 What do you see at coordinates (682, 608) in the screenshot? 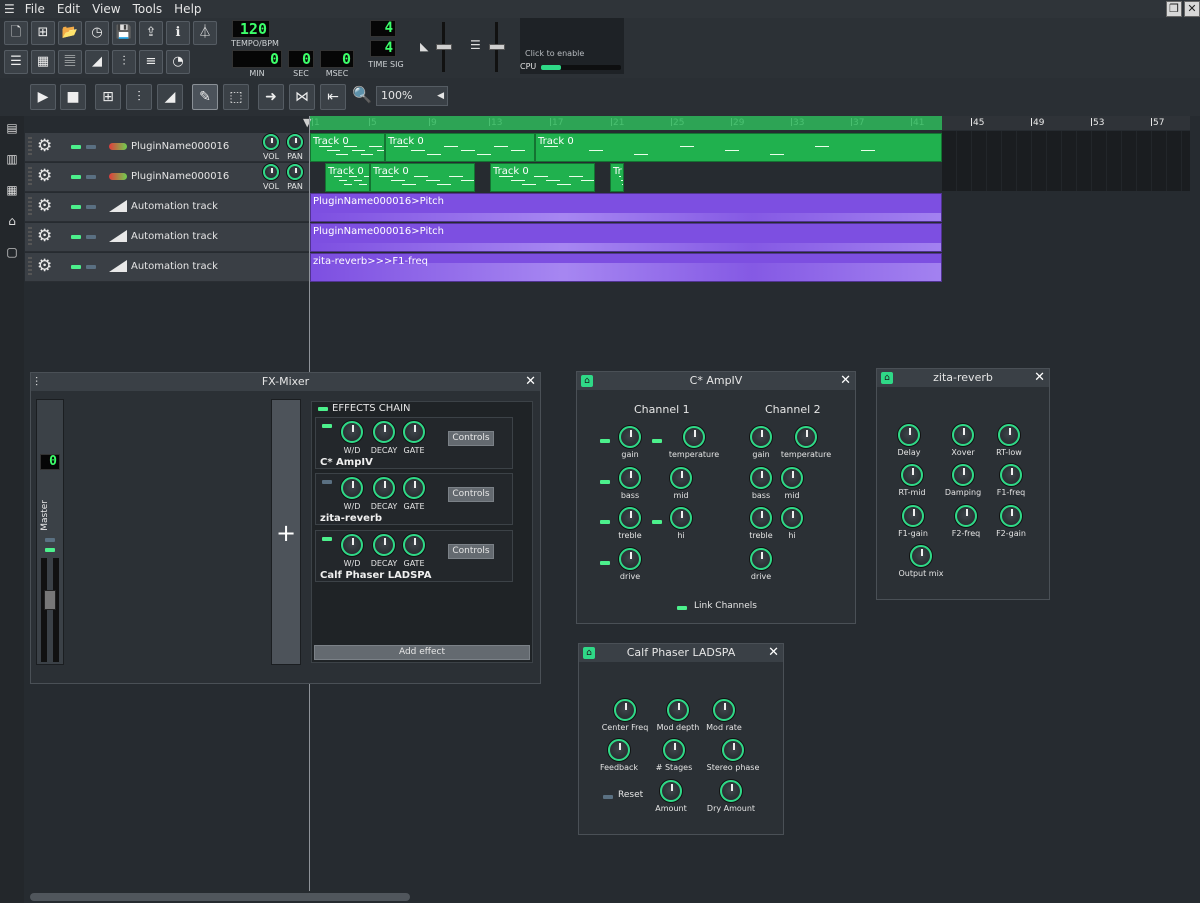
I see `link-channels-led` at bounding box center [682, 608].